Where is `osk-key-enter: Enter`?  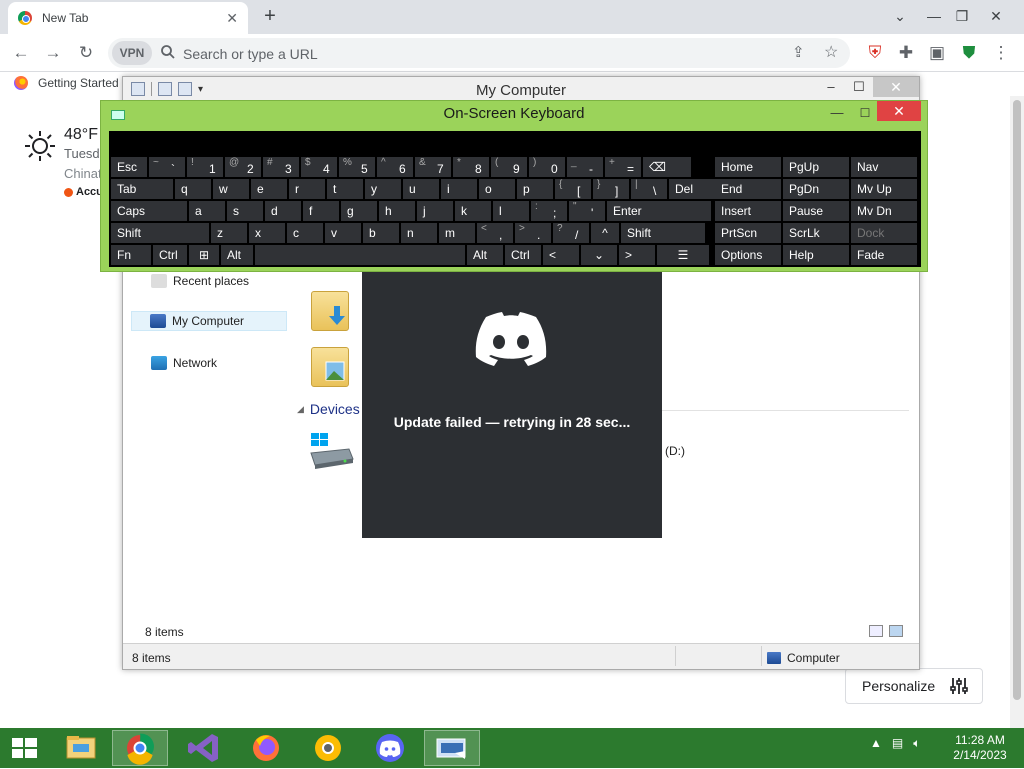
osk-key-enter: Enter is located at coordinates (659, 211).